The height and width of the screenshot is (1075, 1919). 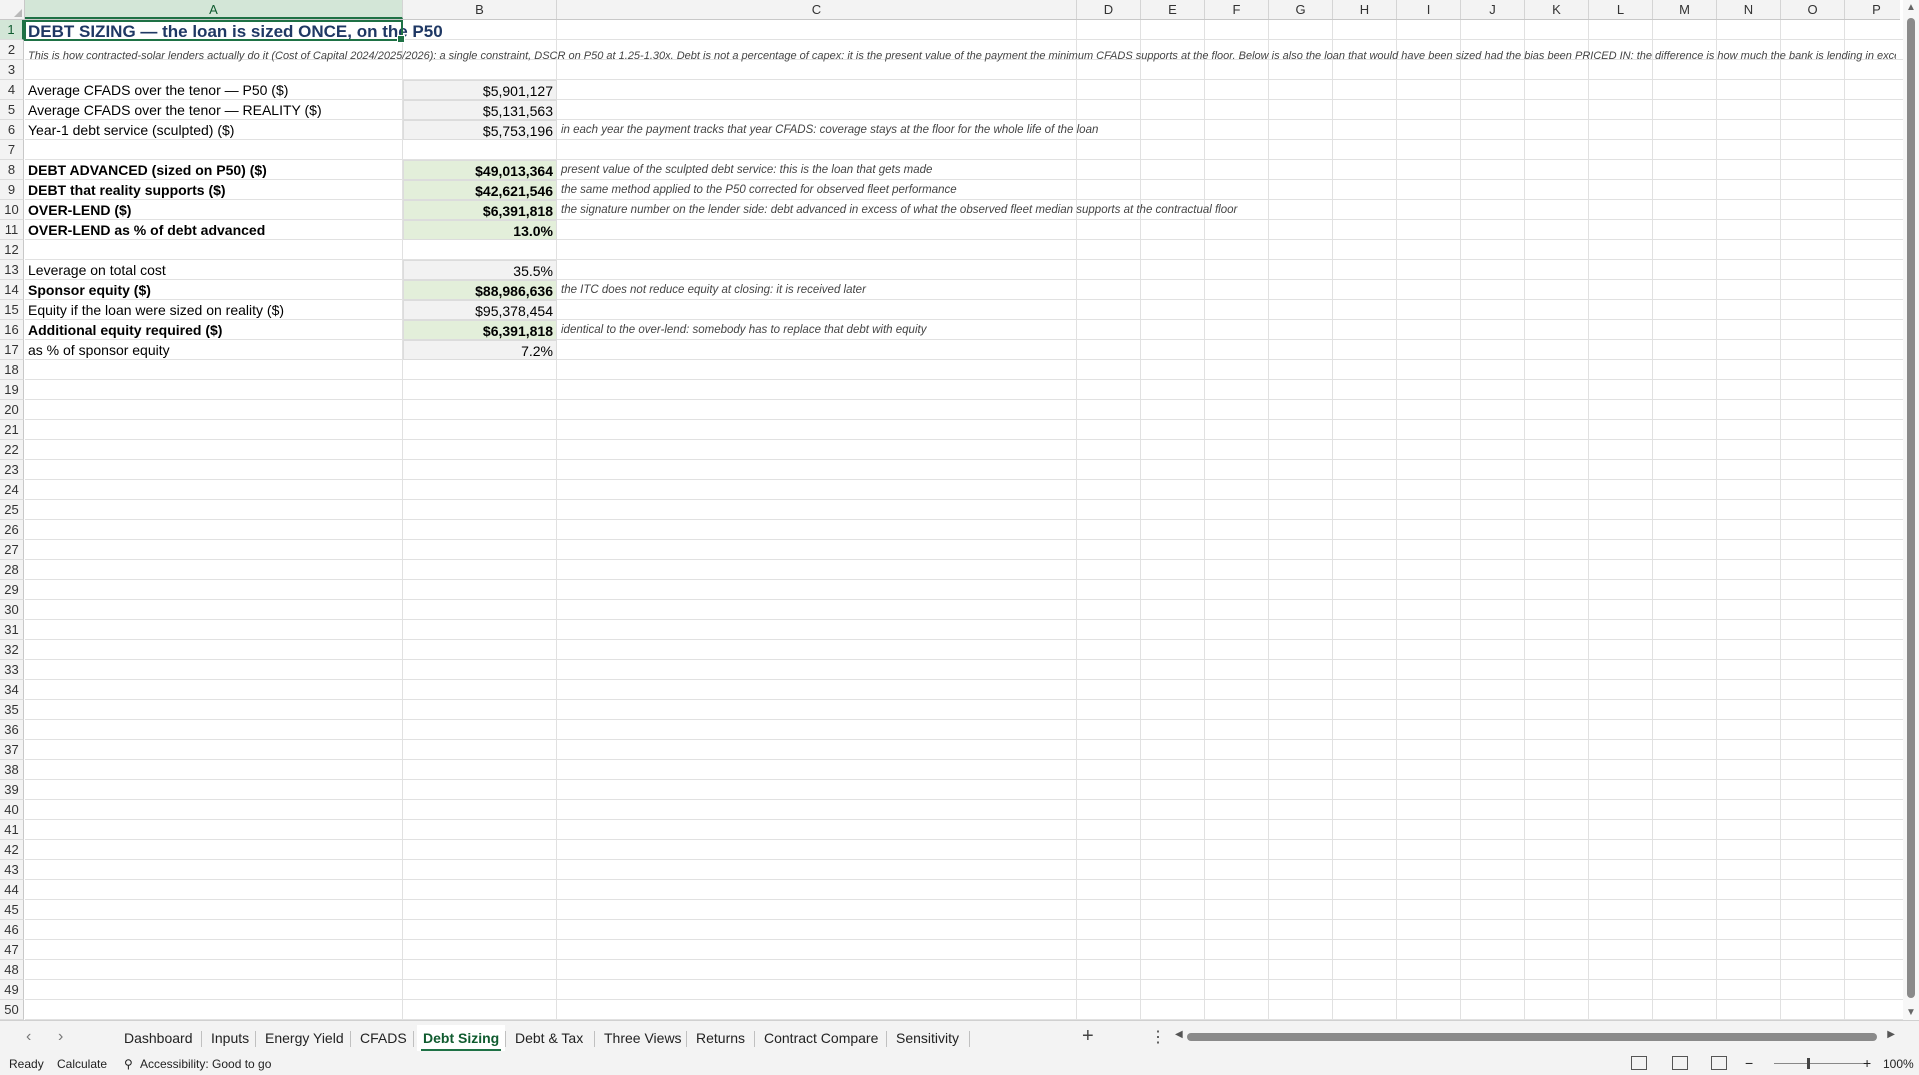 What do you see at coordinates (12, 650) in the screenshot?
I see `row-header-32: 32` at bounding box center [12, 650].